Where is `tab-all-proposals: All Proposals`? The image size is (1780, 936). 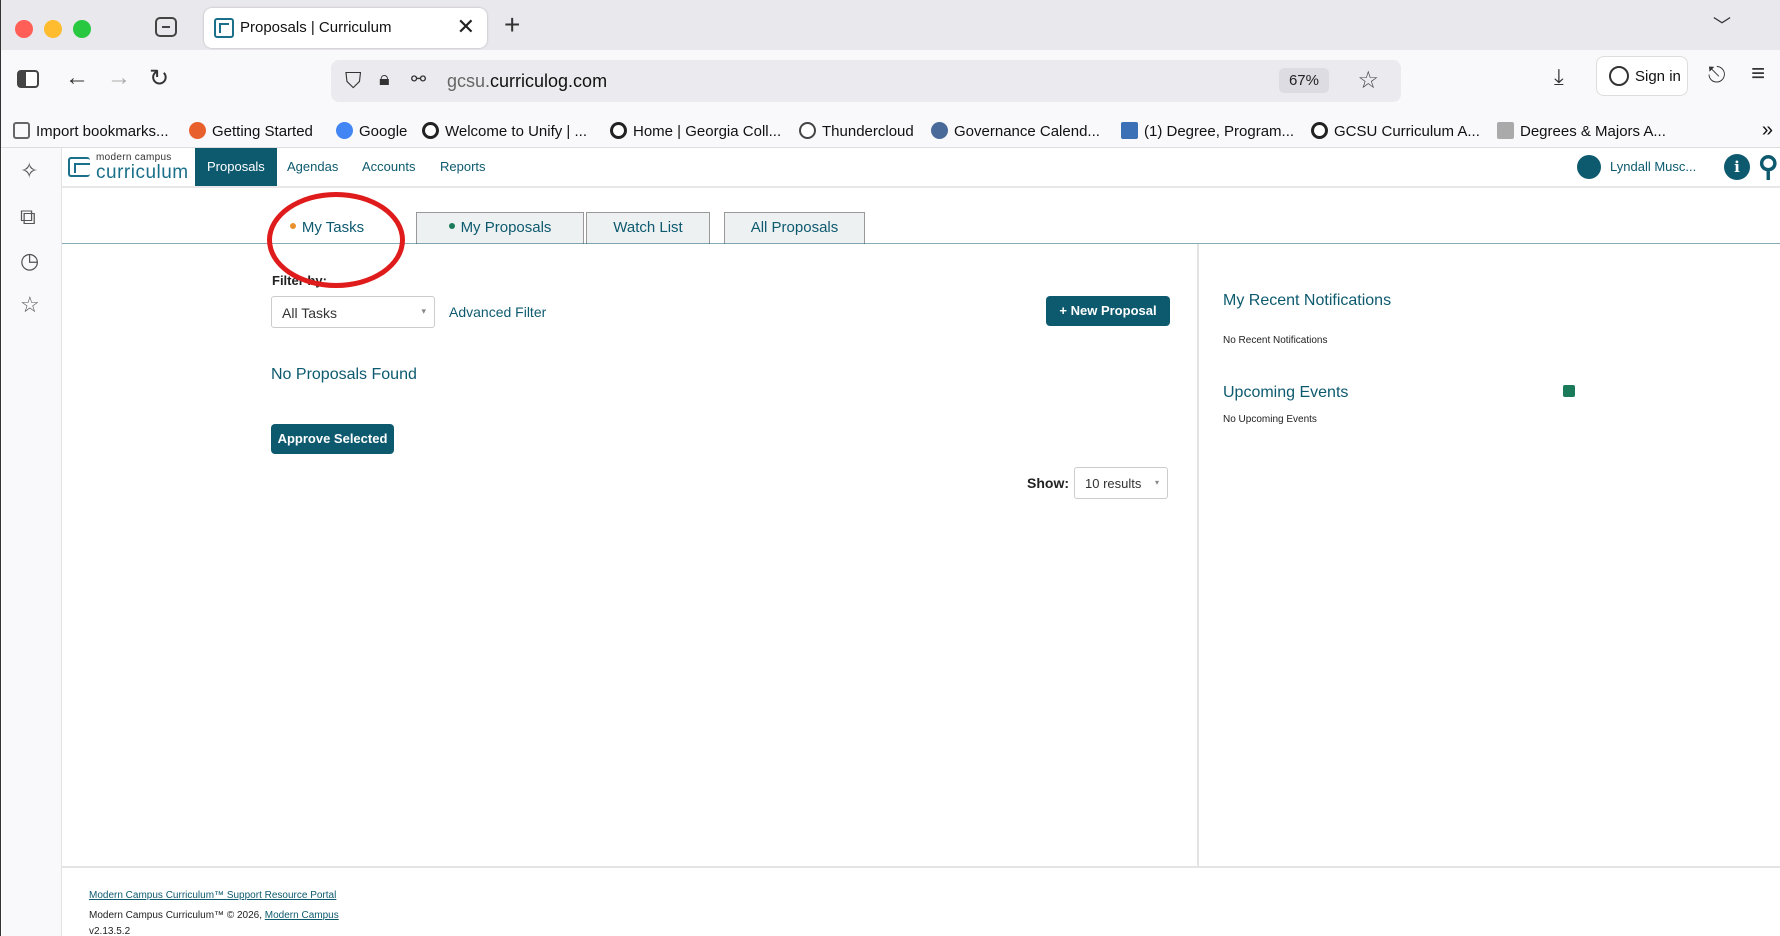 tab-all-proposals: All Proposals is located at coordinates (794, 228).